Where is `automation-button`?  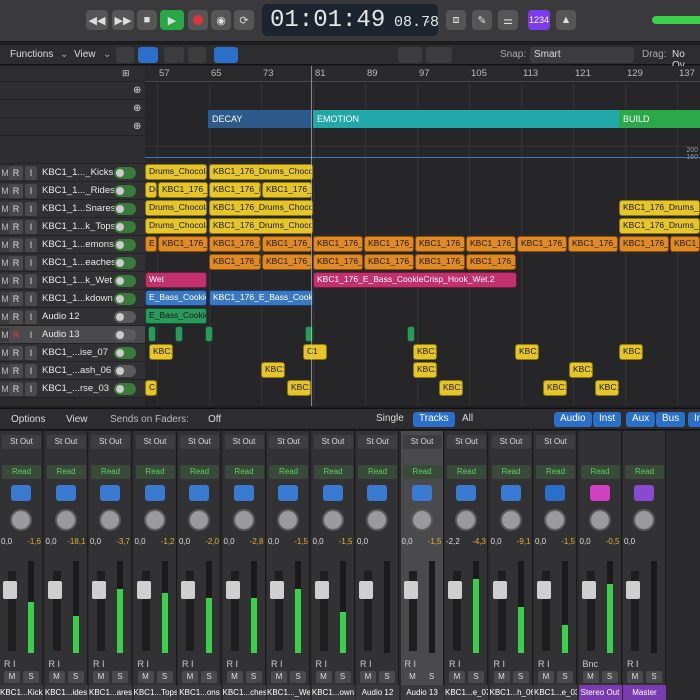 automation-button is located at coordinates (174, 55).